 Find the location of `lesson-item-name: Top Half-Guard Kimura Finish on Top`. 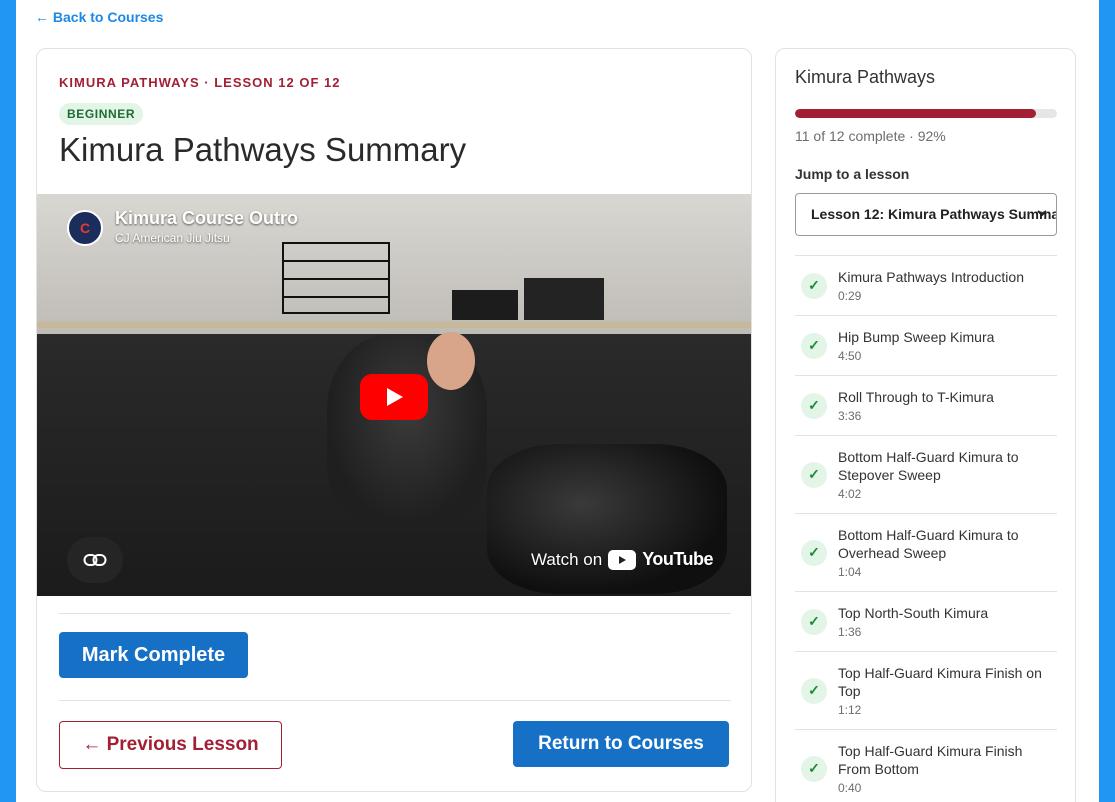

lesson-item-name: Top Half-Guard Kimura Finish on Top is located at coordinates (940, 681).